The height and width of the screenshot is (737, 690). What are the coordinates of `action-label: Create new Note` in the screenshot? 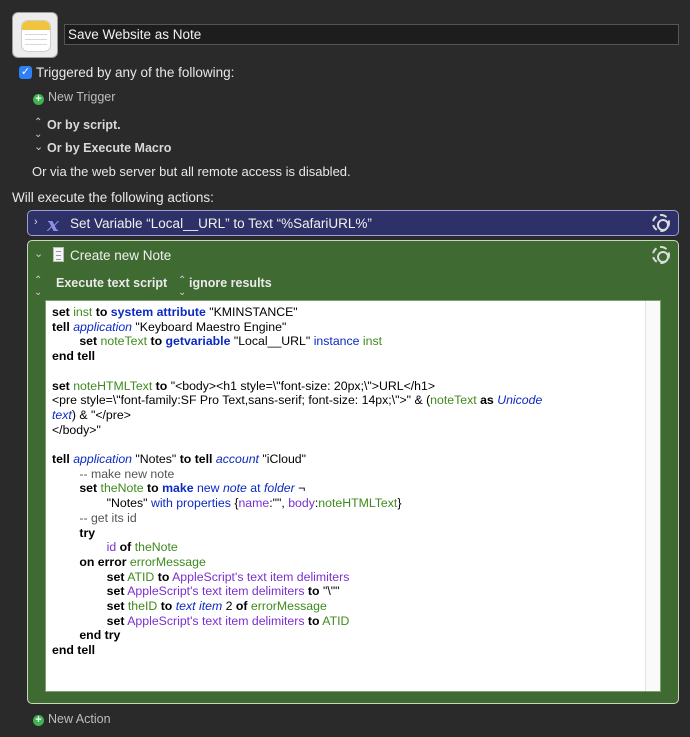 It's located at (121, 255).